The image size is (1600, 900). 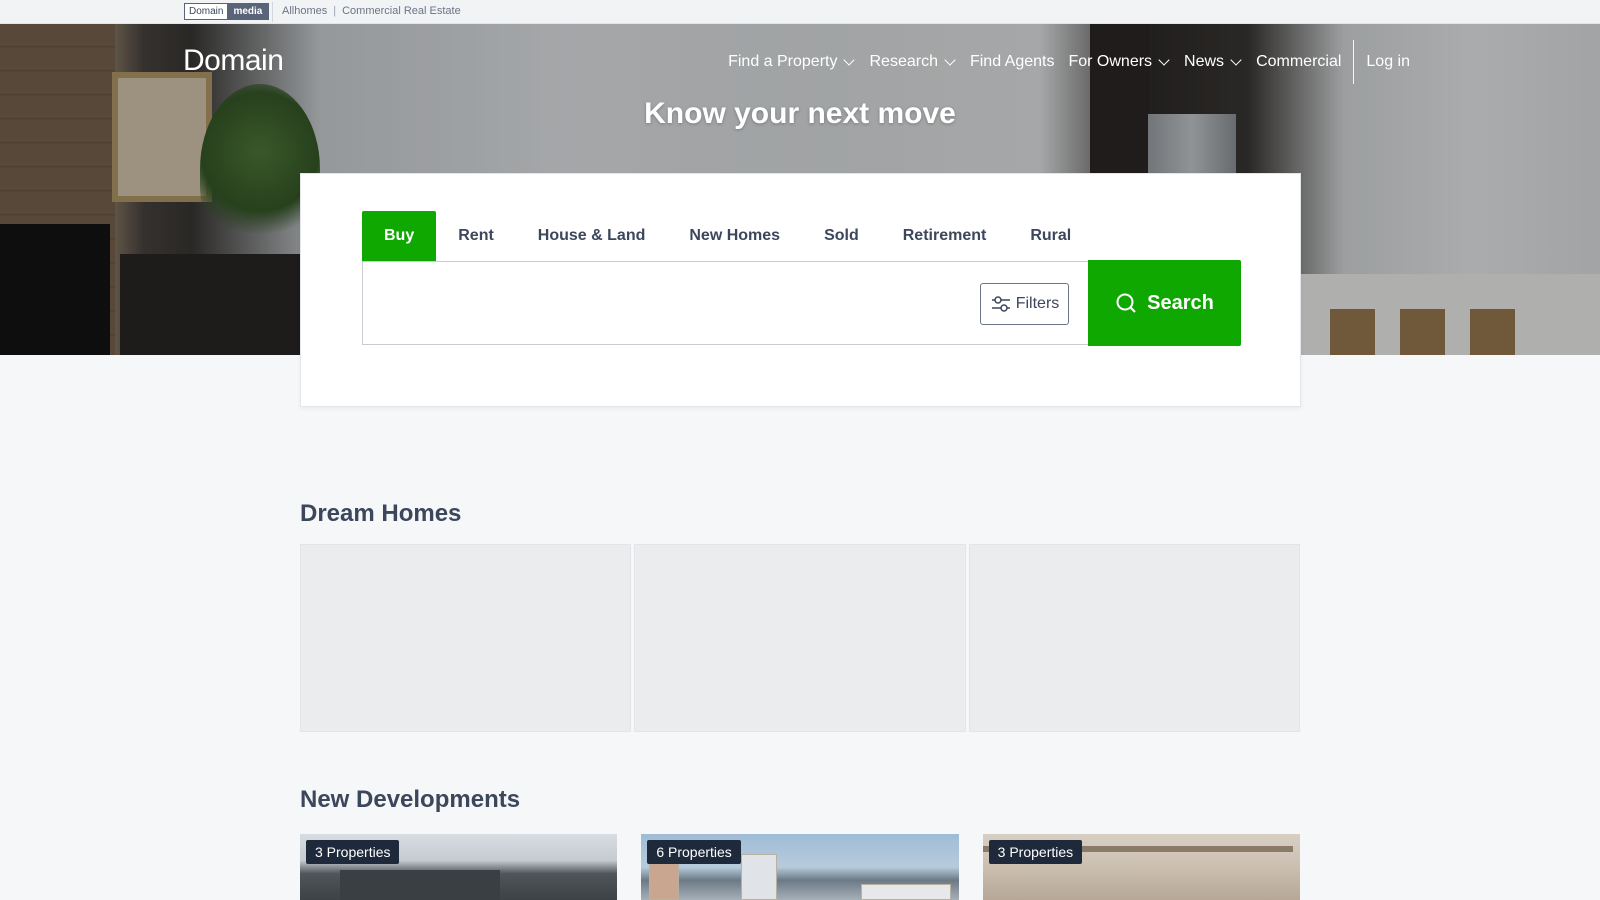 What do you see at coordinates (476, 236) in the screenshot?
I see `tab-rent: Rent` at bounding box center [476, 236].